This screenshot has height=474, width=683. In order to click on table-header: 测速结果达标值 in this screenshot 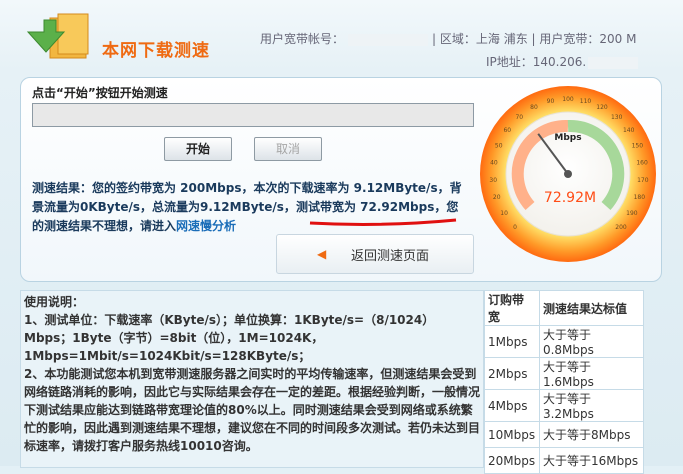, I will do `click(591, 308)`.